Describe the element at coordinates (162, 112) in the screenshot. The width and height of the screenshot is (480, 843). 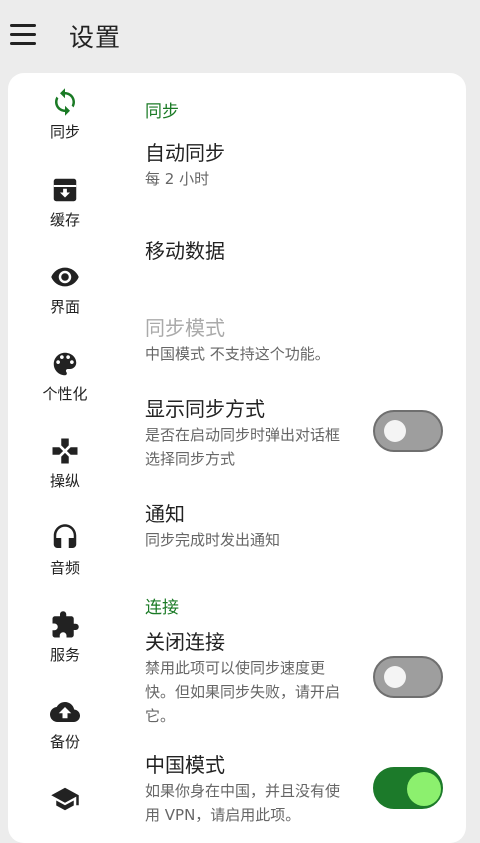
I see `section-header-sync: 同步` at that location.